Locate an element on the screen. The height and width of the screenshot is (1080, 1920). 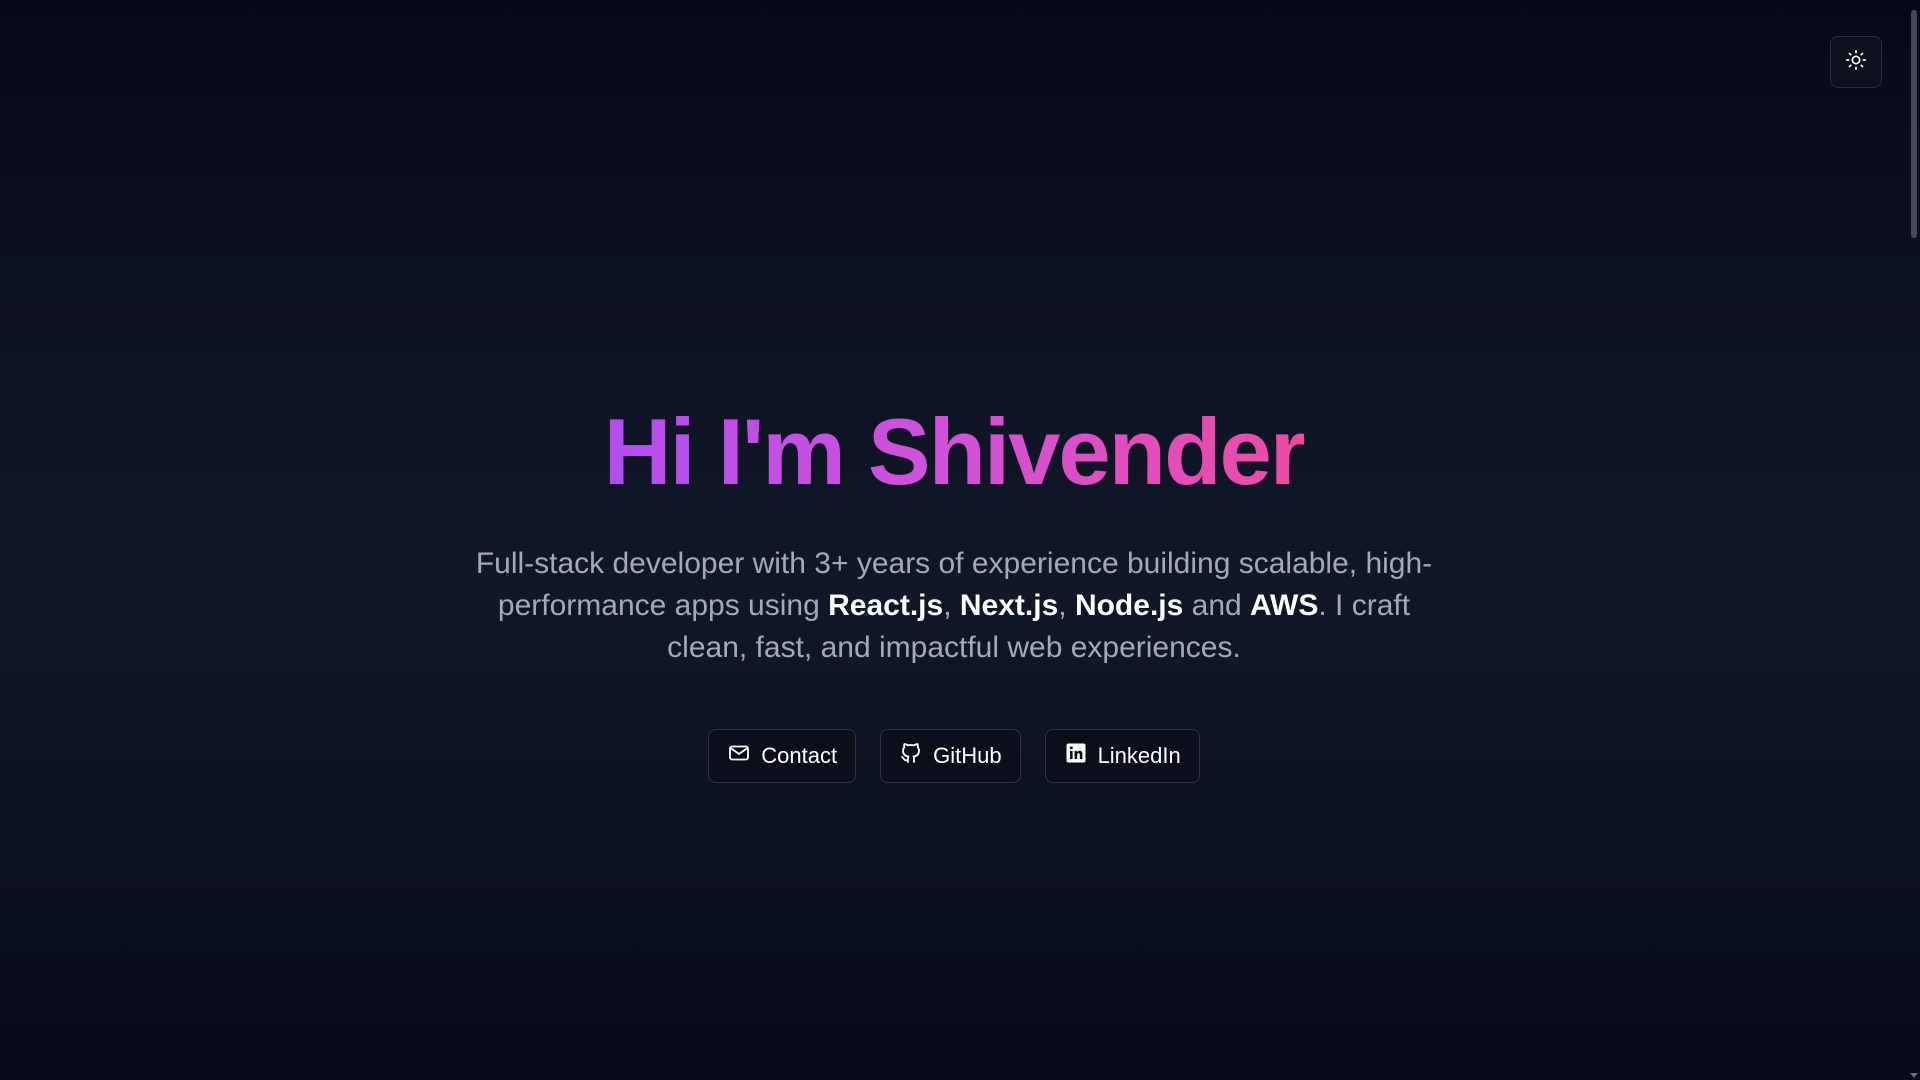
tech-react: React.js is located at coordinates (886, 606).